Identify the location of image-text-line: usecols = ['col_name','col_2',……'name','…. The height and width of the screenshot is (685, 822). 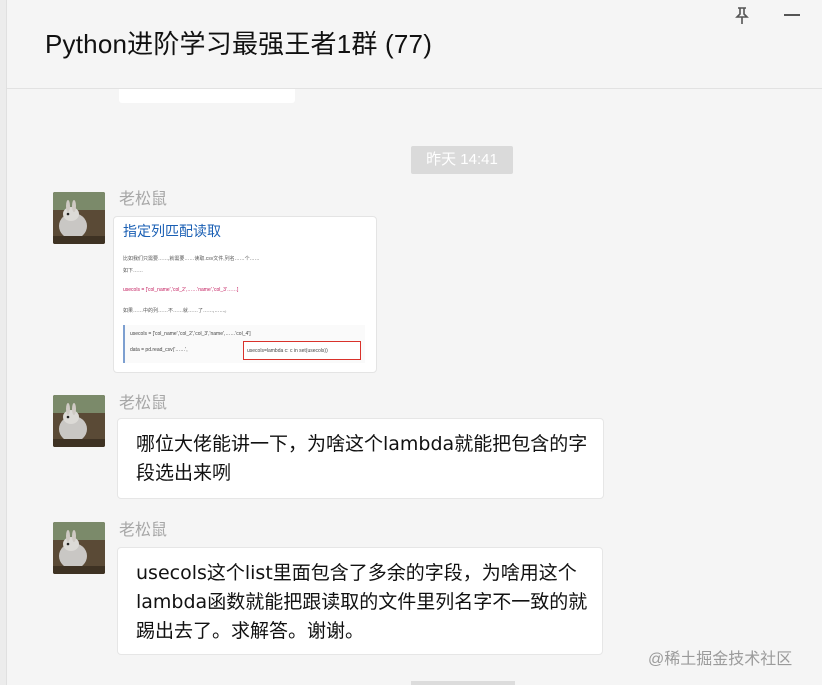
(181, 290).